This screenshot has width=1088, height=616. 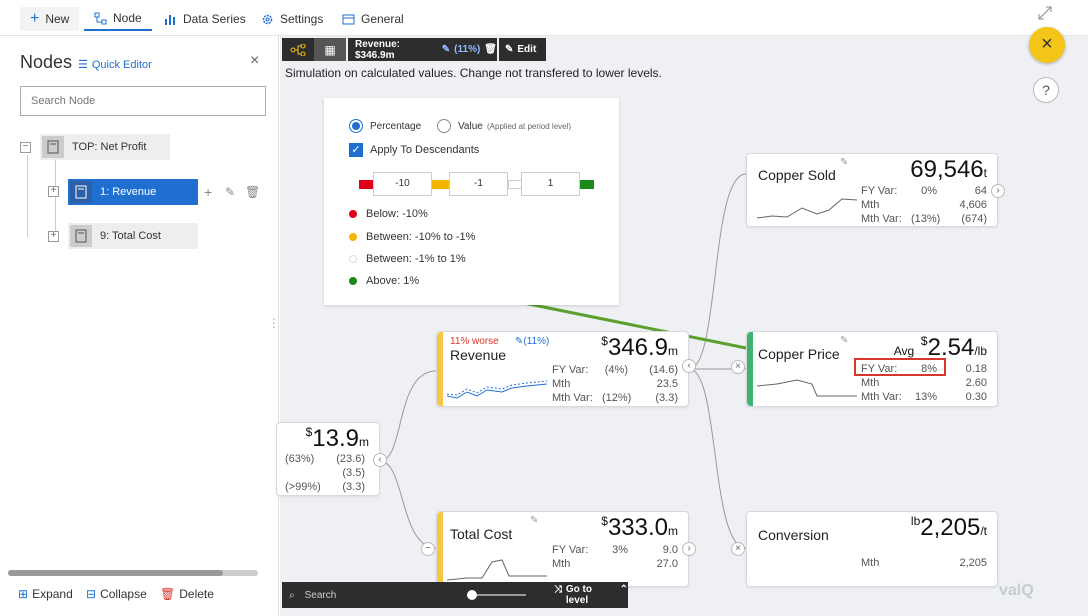 What do you see at coordinates (402, 184) in the screenshot?
I see `threshold-input-low: -10` at bounding box center [402, 184].